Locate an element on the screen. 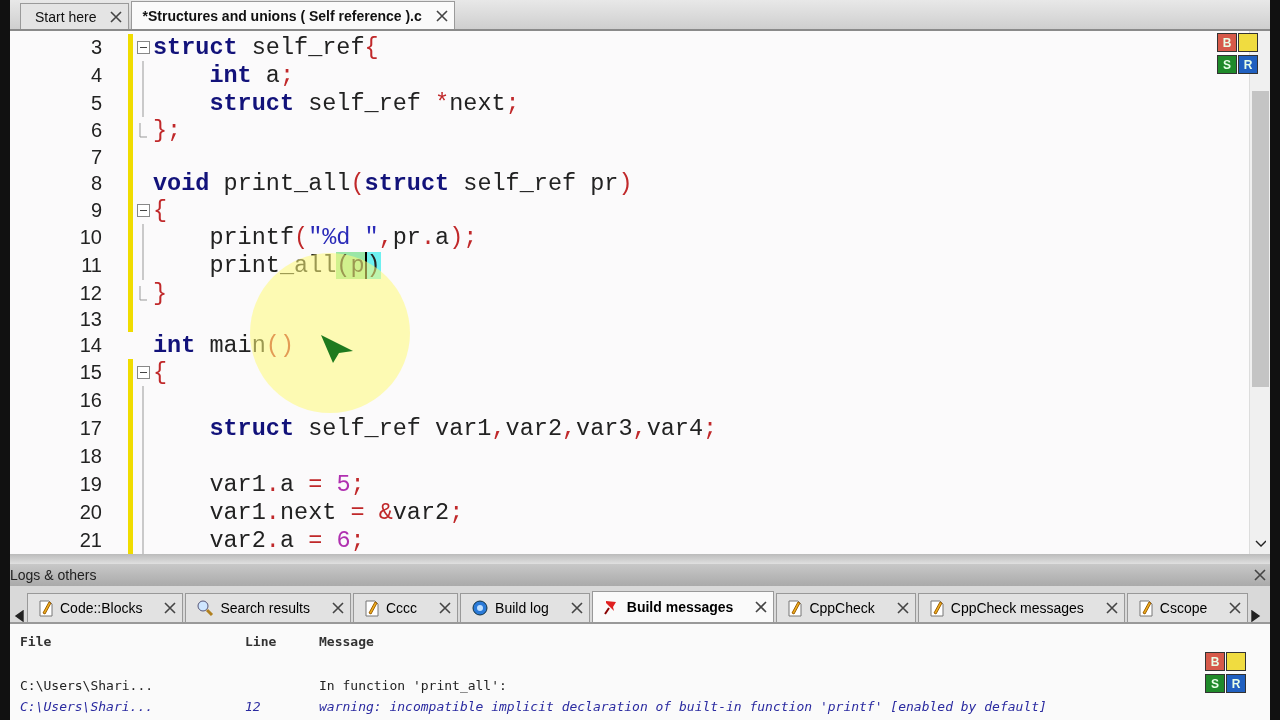 The width and height of the screenshot is (1280, 720). line-number: 16 is located at coordinates (90, 400).